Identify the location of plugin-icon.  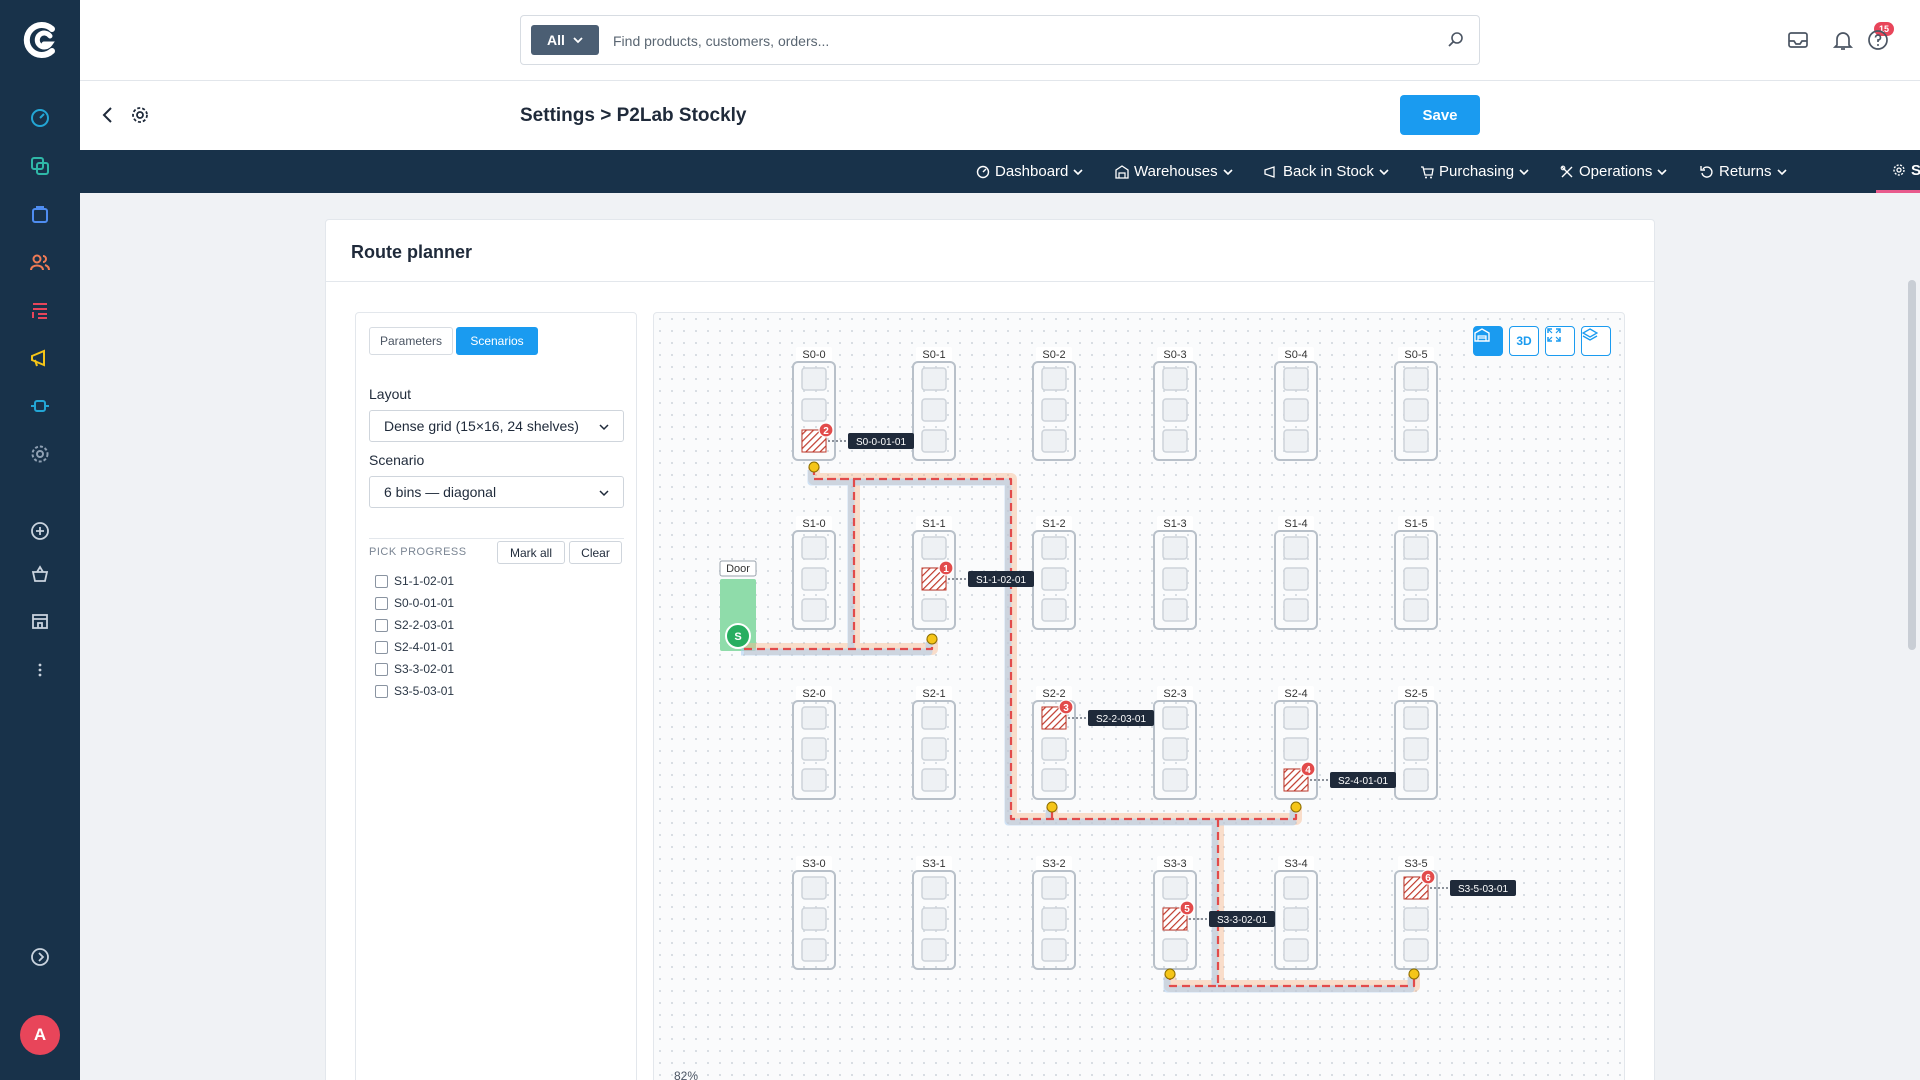
(40, 406).